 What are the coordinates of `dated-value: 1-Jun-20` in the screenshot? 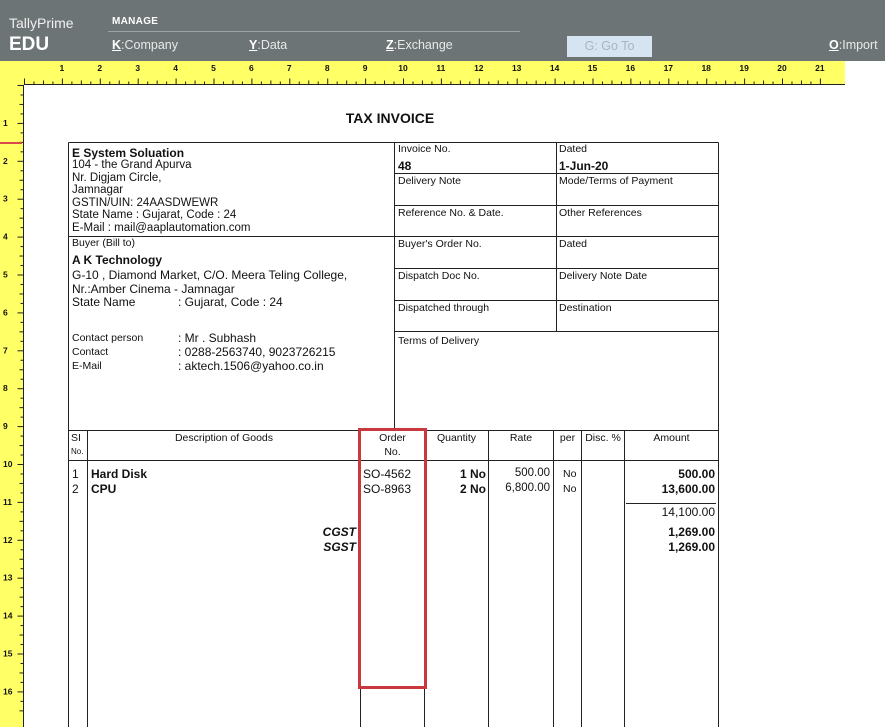 It's located at (584, 166).